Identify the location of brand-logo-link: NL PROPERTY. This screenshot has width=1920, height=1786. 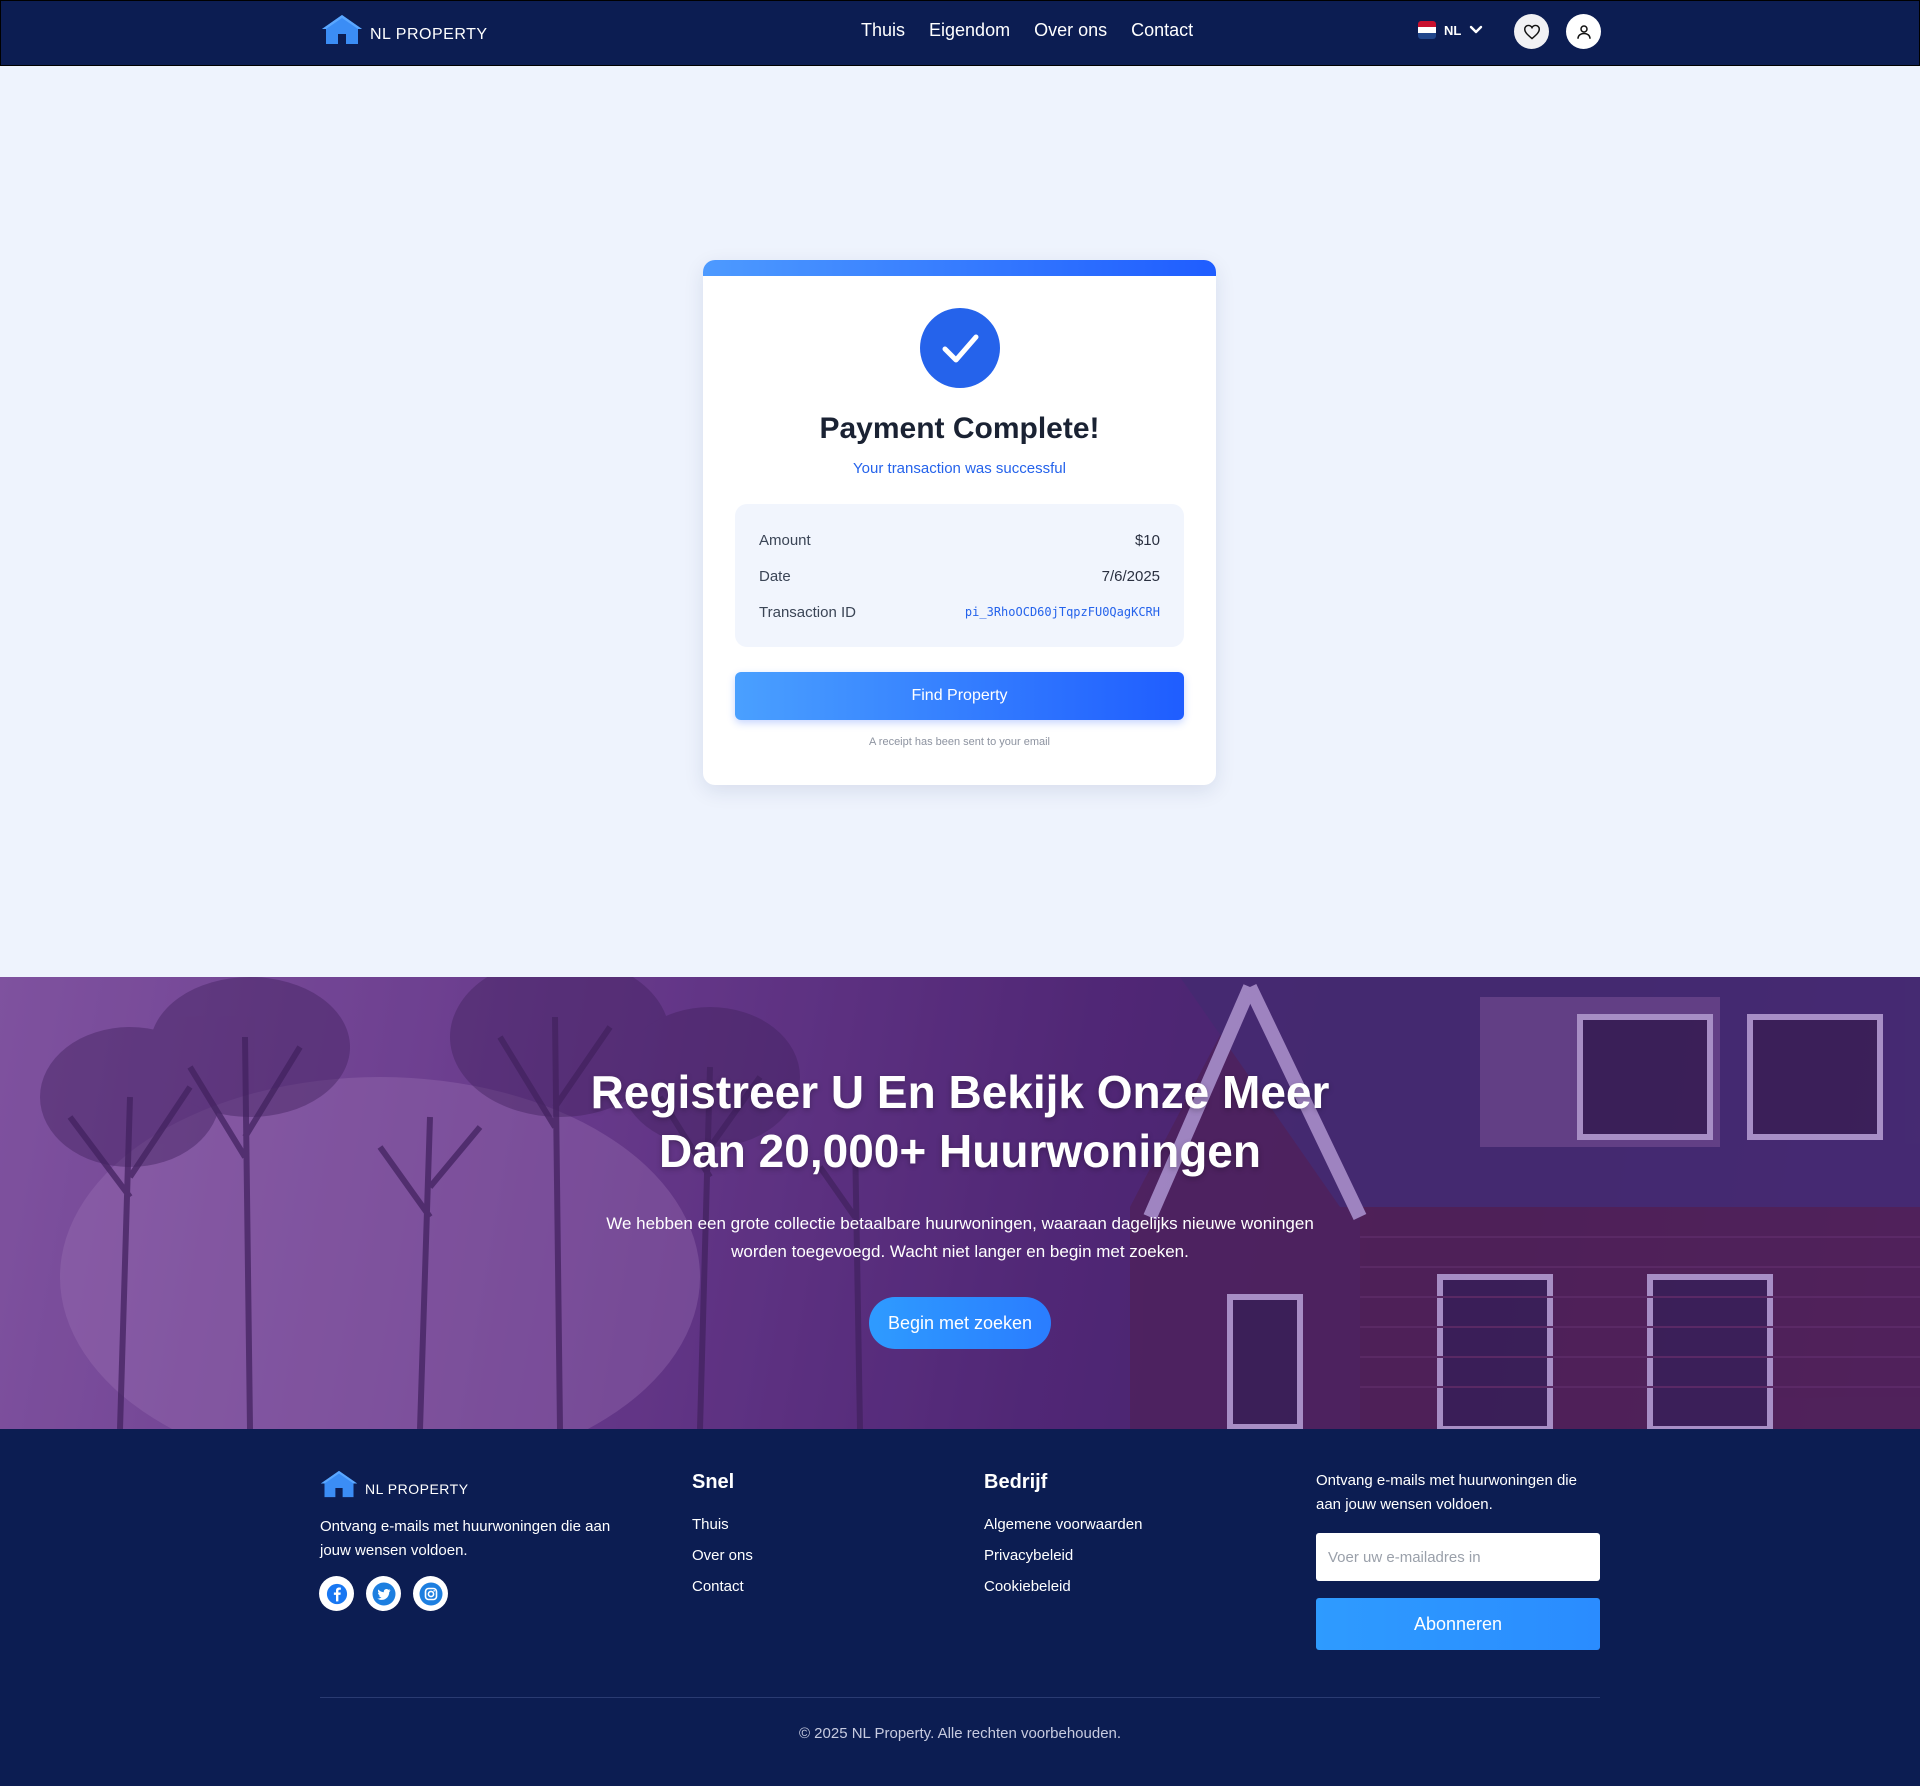
(404, 29).